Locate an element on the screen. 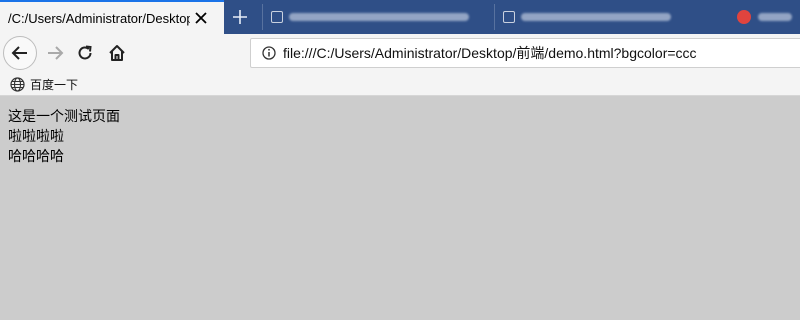 The width and height of the screenshot is (800, 320). bookmark-label: 百度一下 is located at coordinates (54, 84).